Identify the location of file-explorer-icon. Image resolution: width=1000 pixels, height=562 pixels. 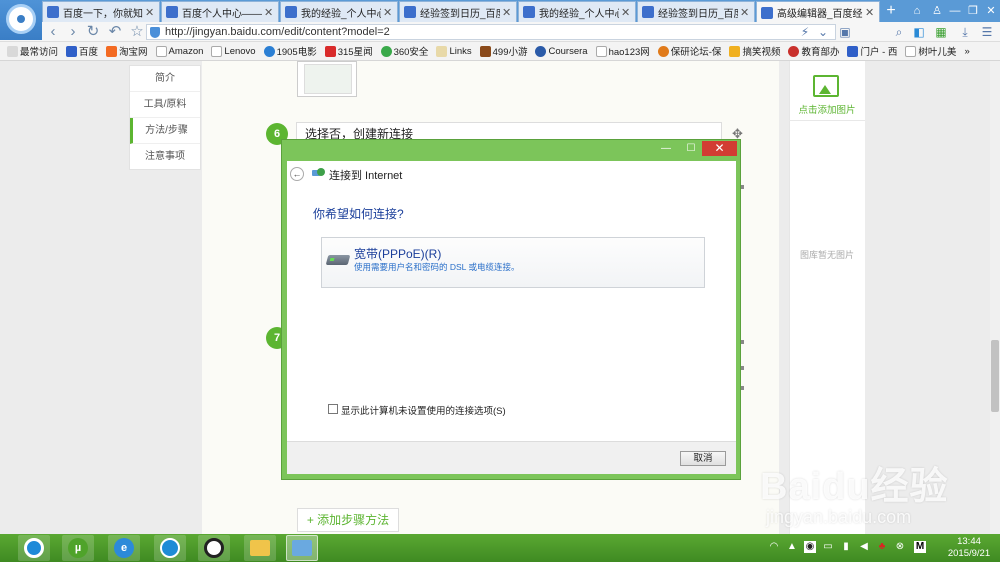
(260, 548).